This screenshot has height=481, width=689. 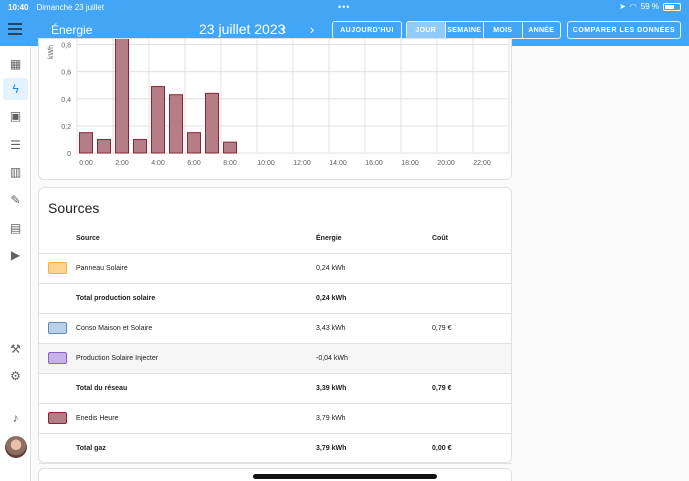 I want to click on period-selector: JOUR SEMAINE MOIS ANNÉE, so click(x=483, y=30).